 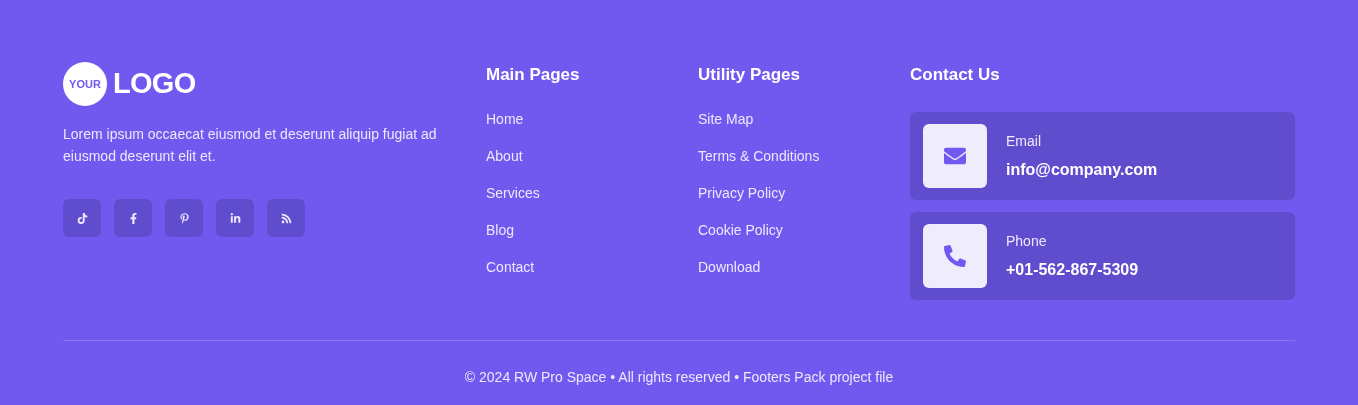 I want to click on contact-label: Phone, so click(x=1027, y=241).